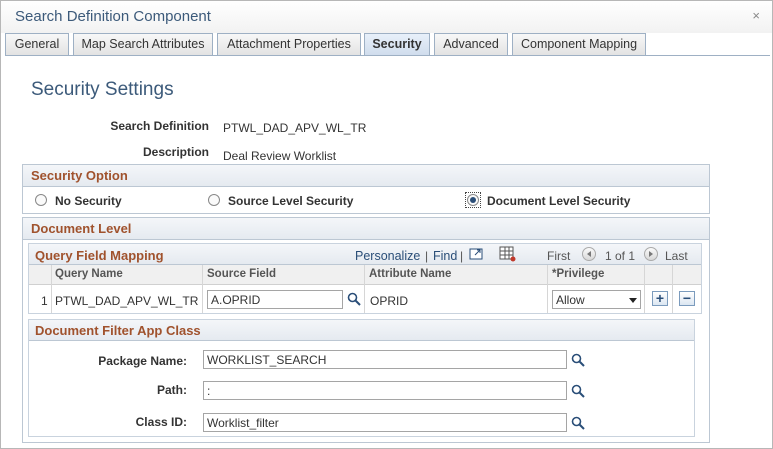 Image resolution: width=773 pixels, height=449 pixels. What do you see at coordinates (242, 274) in the screenshot?
I see `col-source-field: Source Field` at bounding box center [242, 274].